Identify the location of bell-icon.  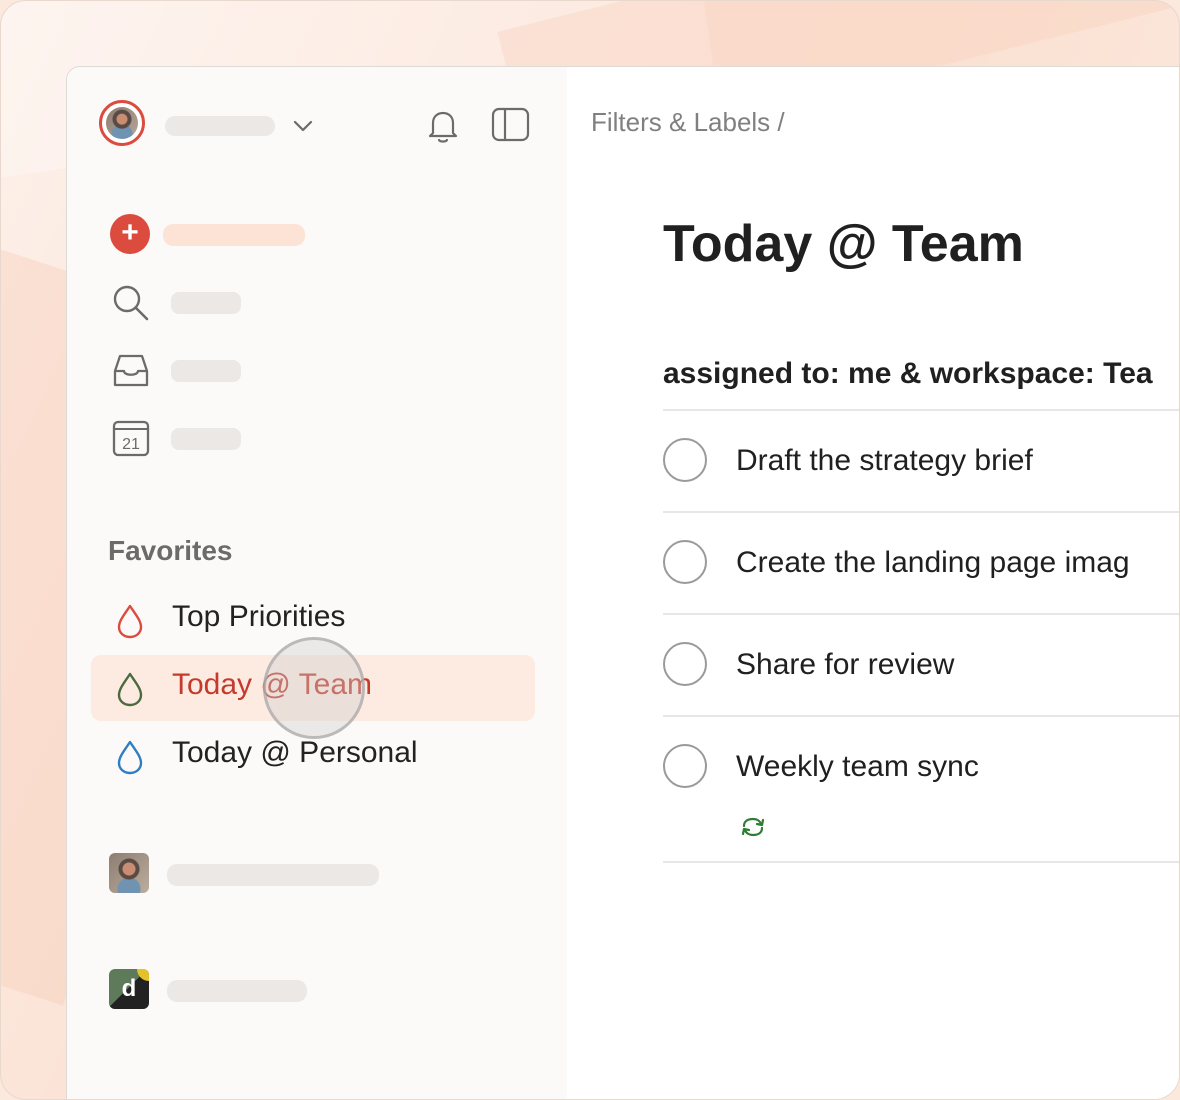
(443, 126).